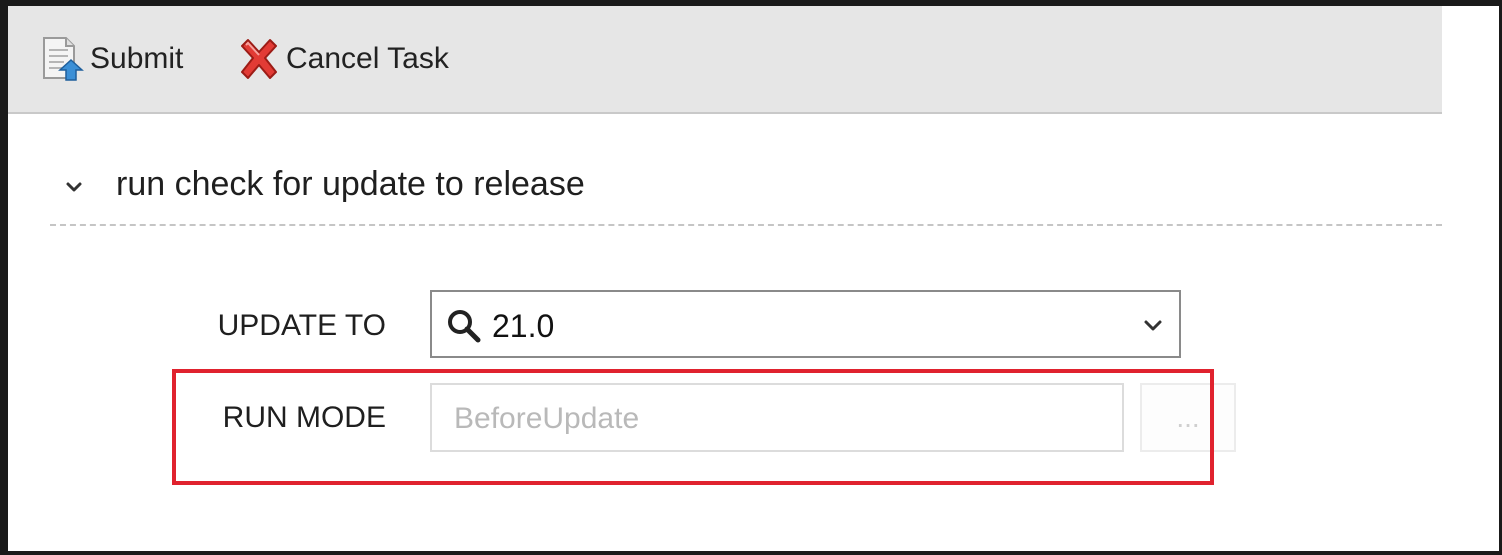  I want to click on run-mode-placeholder: BeforeUpdate, so click(547, 418).